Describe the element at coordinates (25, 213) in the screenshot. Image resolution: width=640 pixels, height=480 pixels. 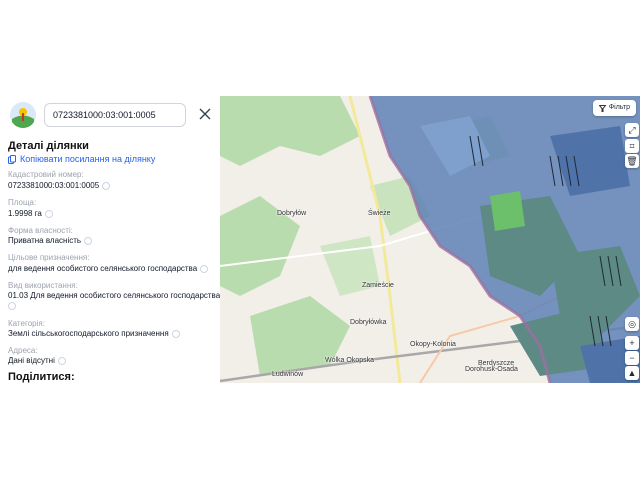
I see `area-value-text: 1.9998 га` at that location.